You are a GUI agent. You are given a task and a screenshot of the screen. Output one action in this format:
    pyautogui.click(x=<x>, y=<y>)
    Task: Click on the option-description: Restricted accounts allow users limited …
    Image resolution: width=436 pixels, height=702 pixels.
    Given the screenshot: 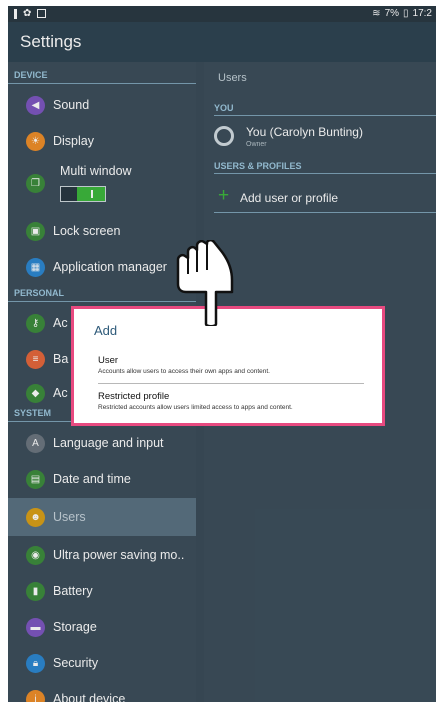 What is the action you would take?
    pyautogui.click(x=195, y=407)
    